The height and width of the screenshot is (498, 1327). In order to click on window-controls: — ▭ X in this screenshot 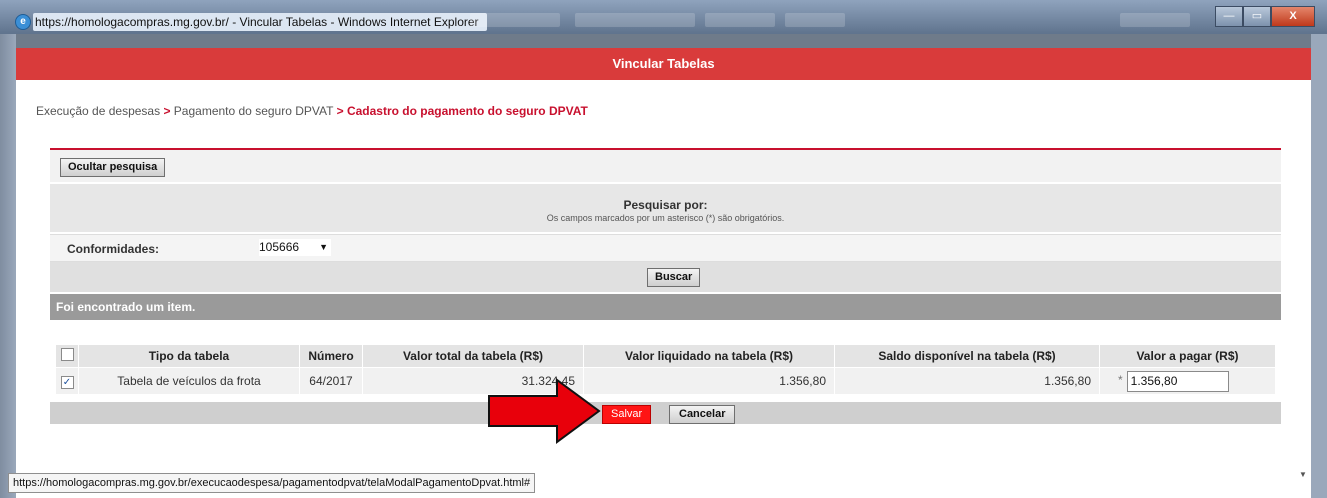, I will do `click(1265, 16)`.